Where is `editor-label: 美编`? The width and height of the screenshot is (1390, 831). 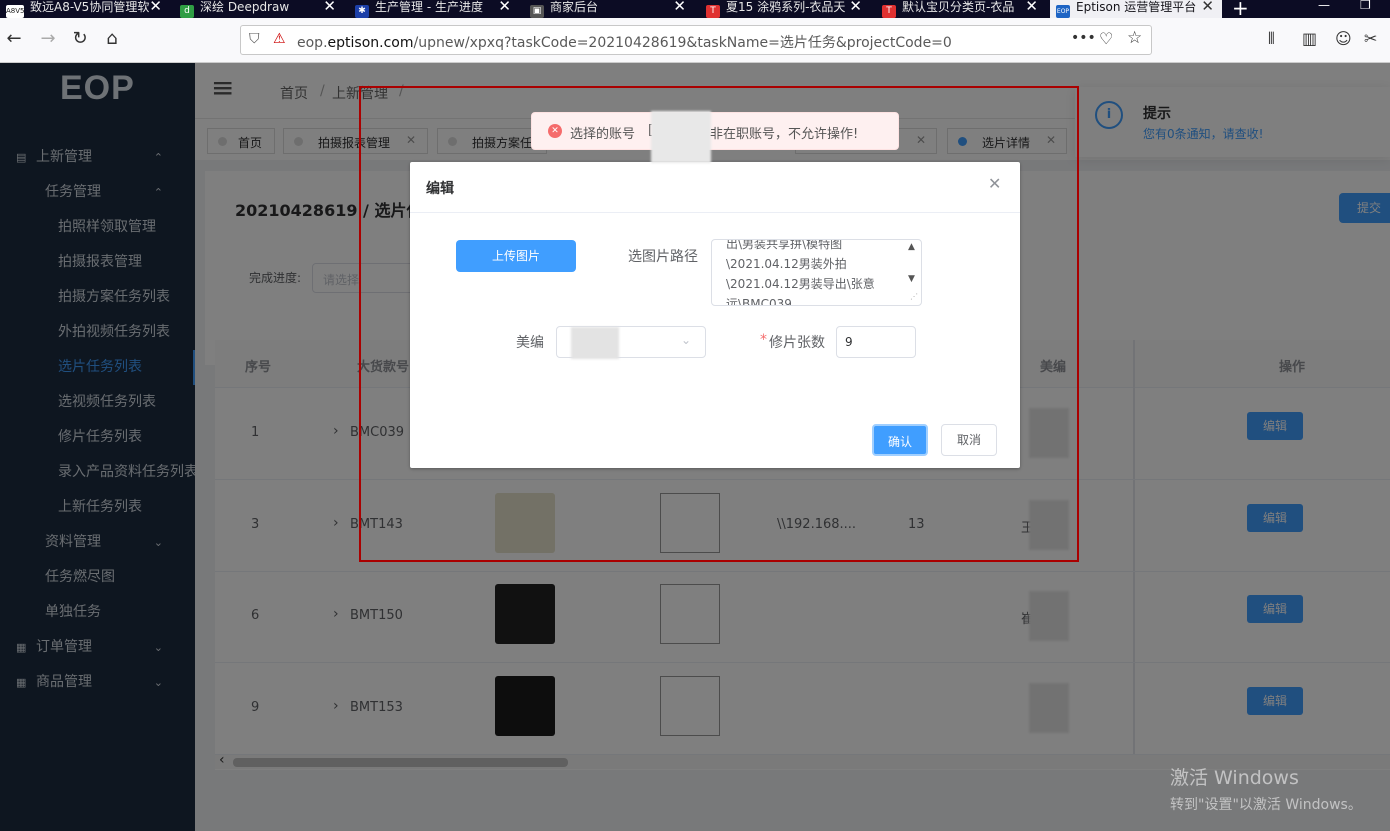 editor-label: 美编 is located at coordinates (530, 343).